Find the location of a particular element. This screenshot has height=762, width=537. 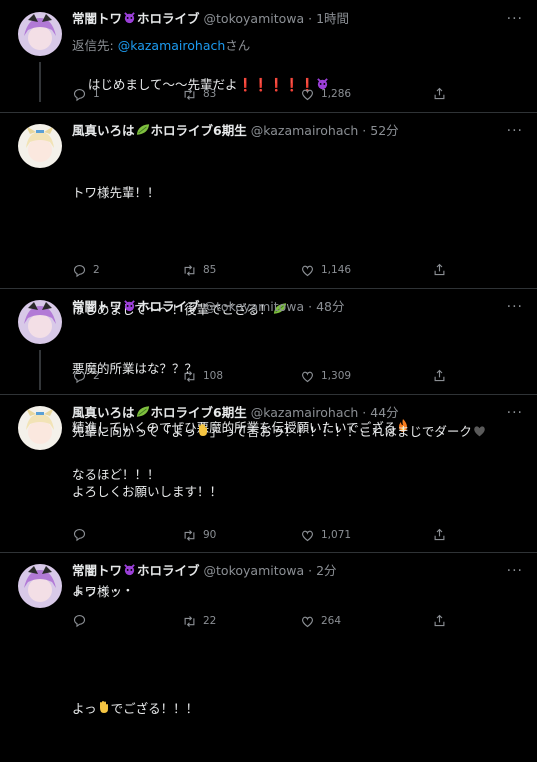

tweet-header: 常闇トワ ホロライブ @tokoyamitowa · 2分 is located at coordinates (289, 571).